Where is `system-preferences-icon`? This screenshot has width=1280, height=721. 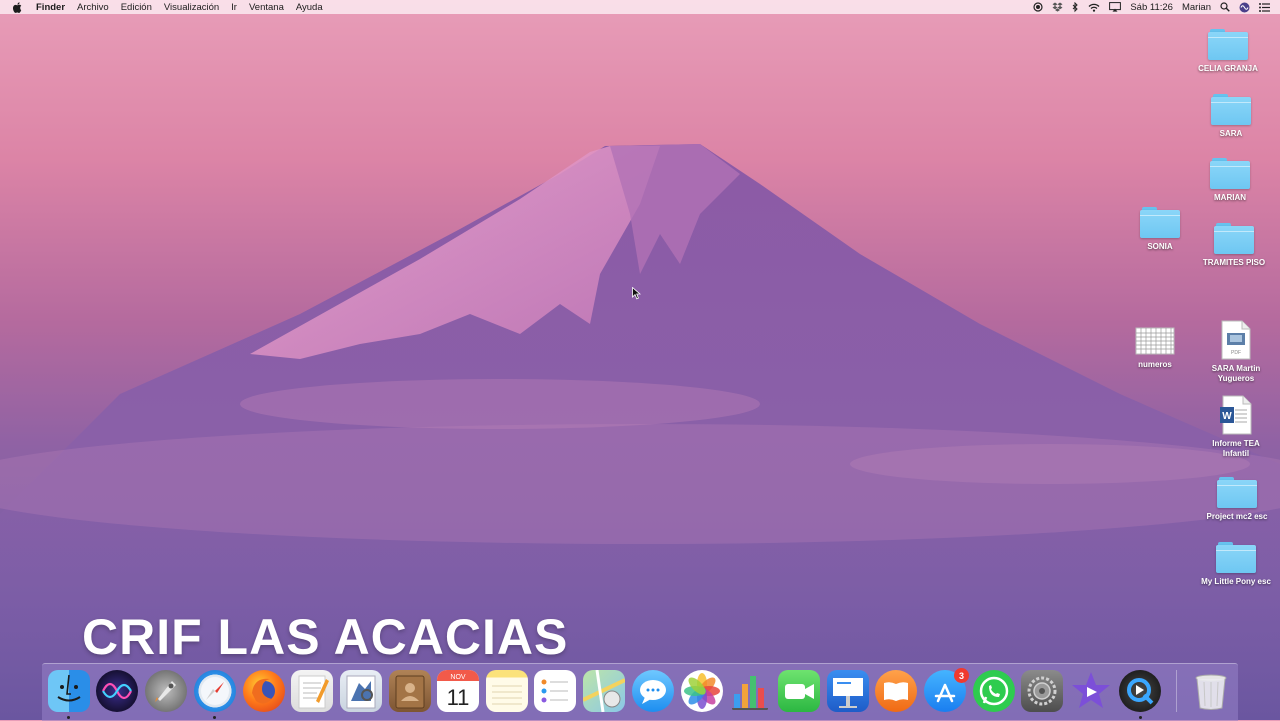
system-preferences-icon is located at coordinates (1042, 691).